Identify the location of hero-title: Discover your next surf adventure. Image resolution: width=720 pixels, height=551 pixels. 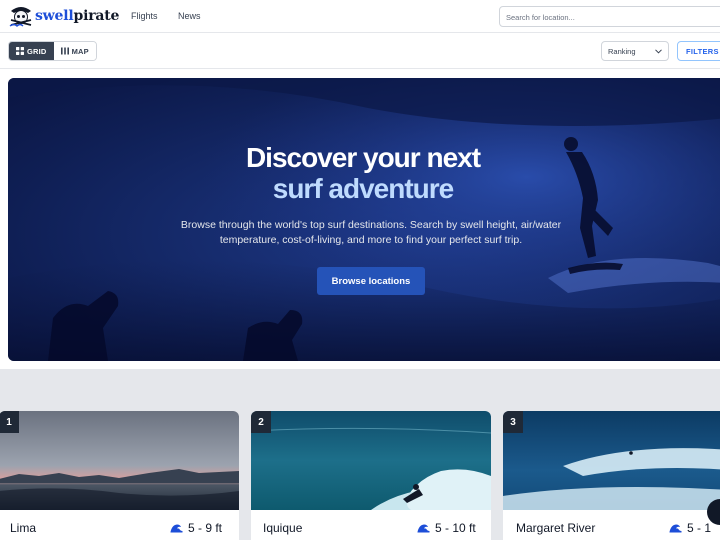
(364, 173).